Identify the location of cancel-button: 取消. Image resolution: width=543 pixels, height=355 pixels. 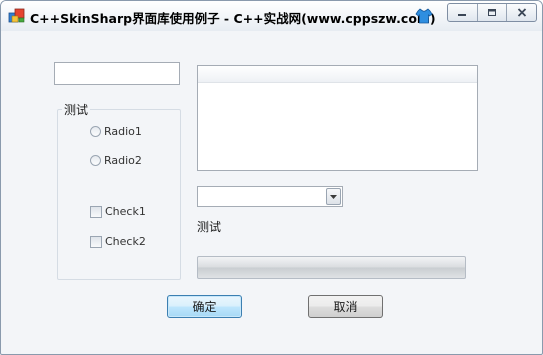
(345, 306).